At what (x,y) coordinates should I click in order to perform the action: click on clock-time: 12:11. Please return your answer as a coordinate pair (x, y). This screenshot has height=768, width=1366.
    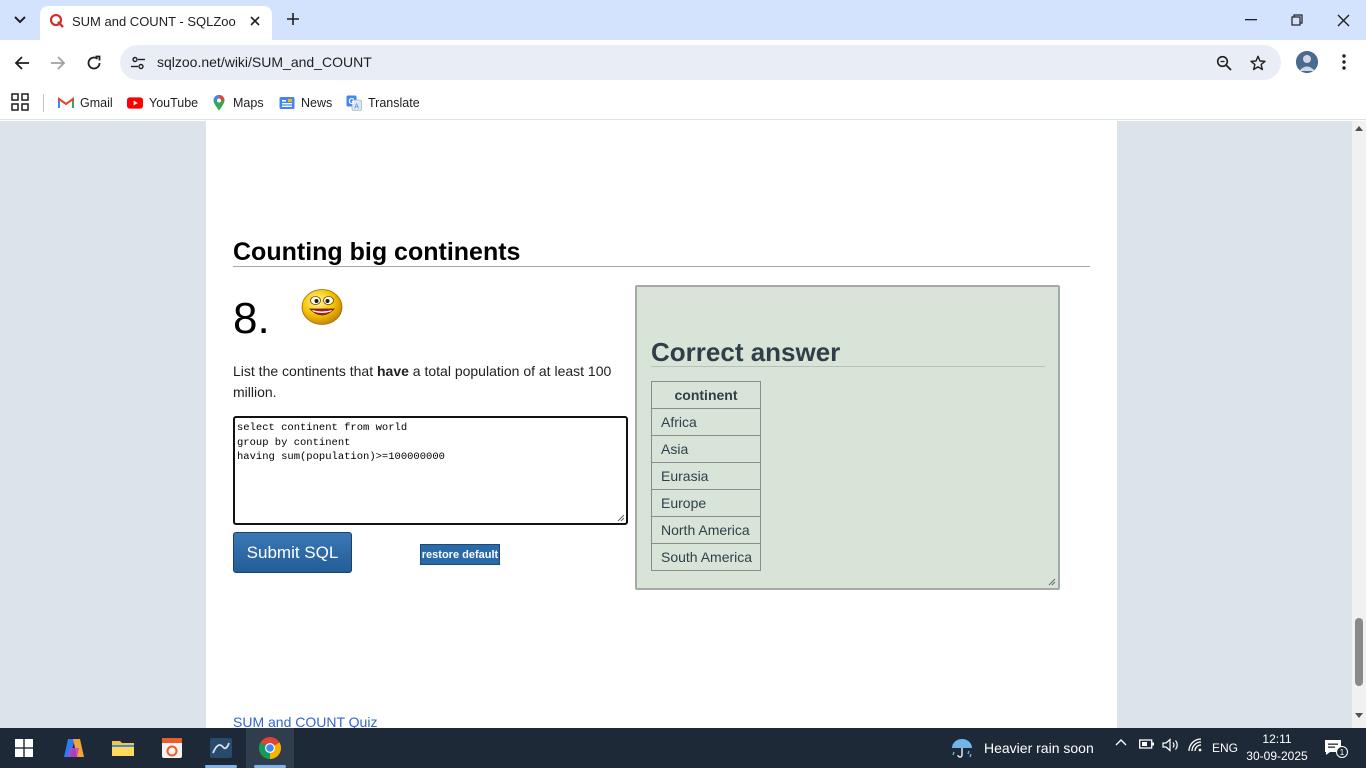
    Looking at the image, I should click on (1277, 739).